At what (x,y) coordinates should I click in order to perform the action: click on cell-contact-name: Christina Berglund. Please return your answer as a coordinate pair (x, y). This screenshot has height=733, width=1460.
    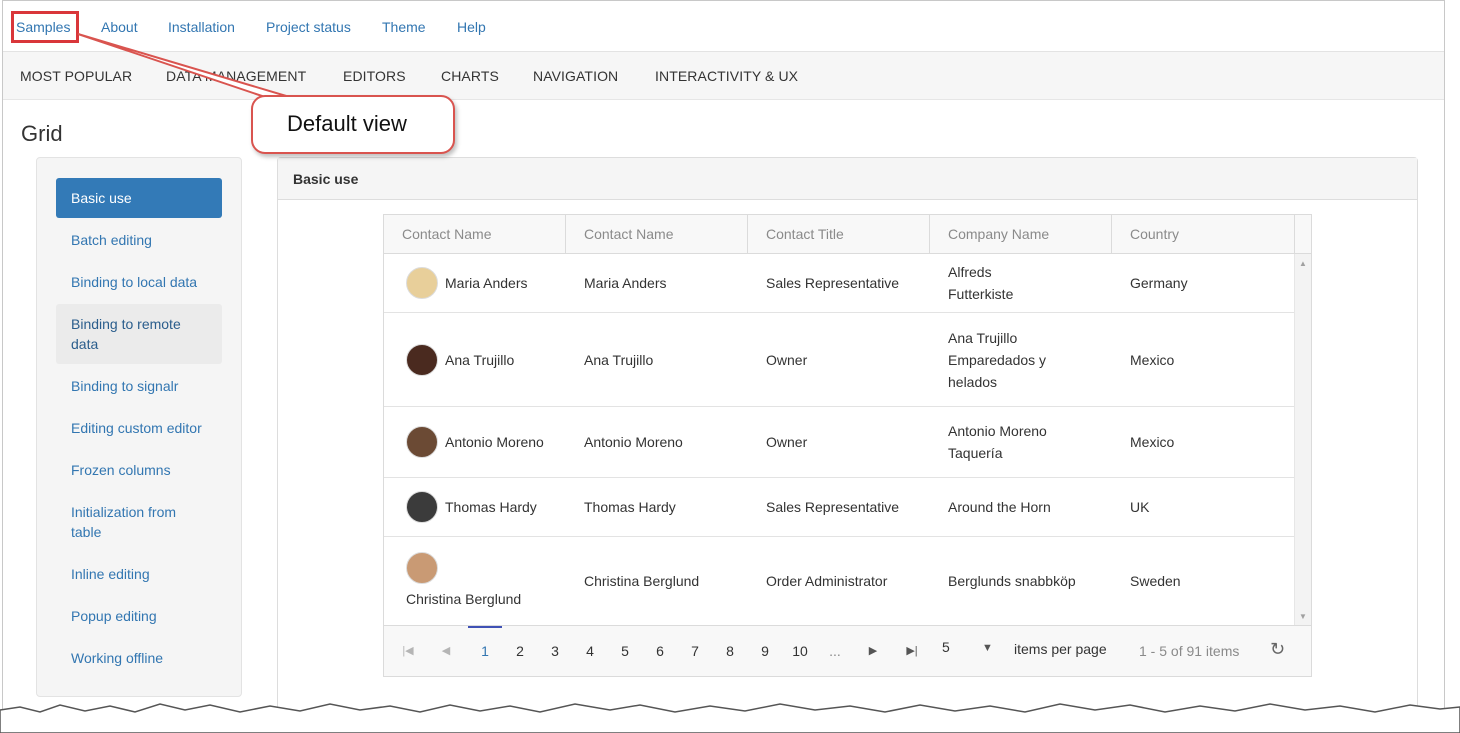
    Looking at the image, I should click on (464, 599).